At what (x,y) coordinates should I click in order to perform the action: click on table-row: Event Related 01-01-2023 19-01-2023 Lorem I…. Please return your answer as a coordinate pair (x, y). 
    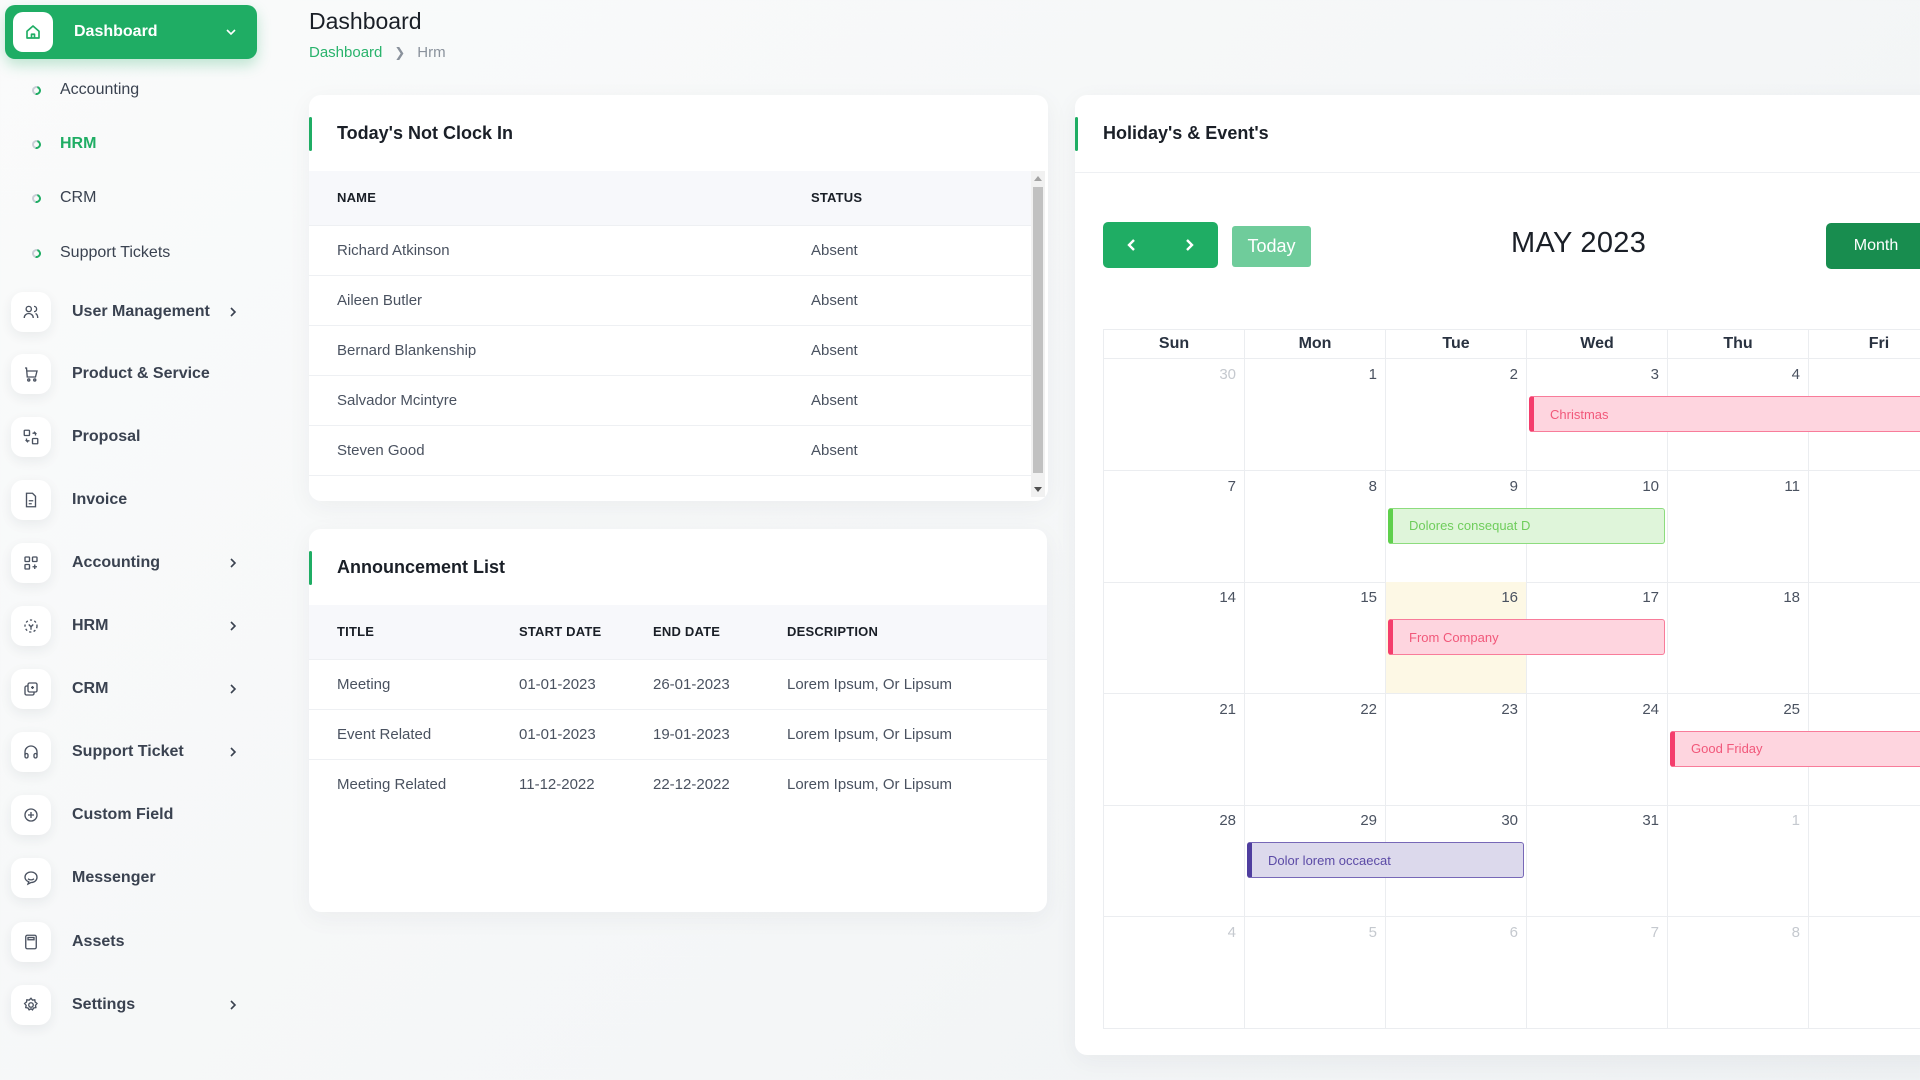
    Looking at the image, I should click on (678, 733).